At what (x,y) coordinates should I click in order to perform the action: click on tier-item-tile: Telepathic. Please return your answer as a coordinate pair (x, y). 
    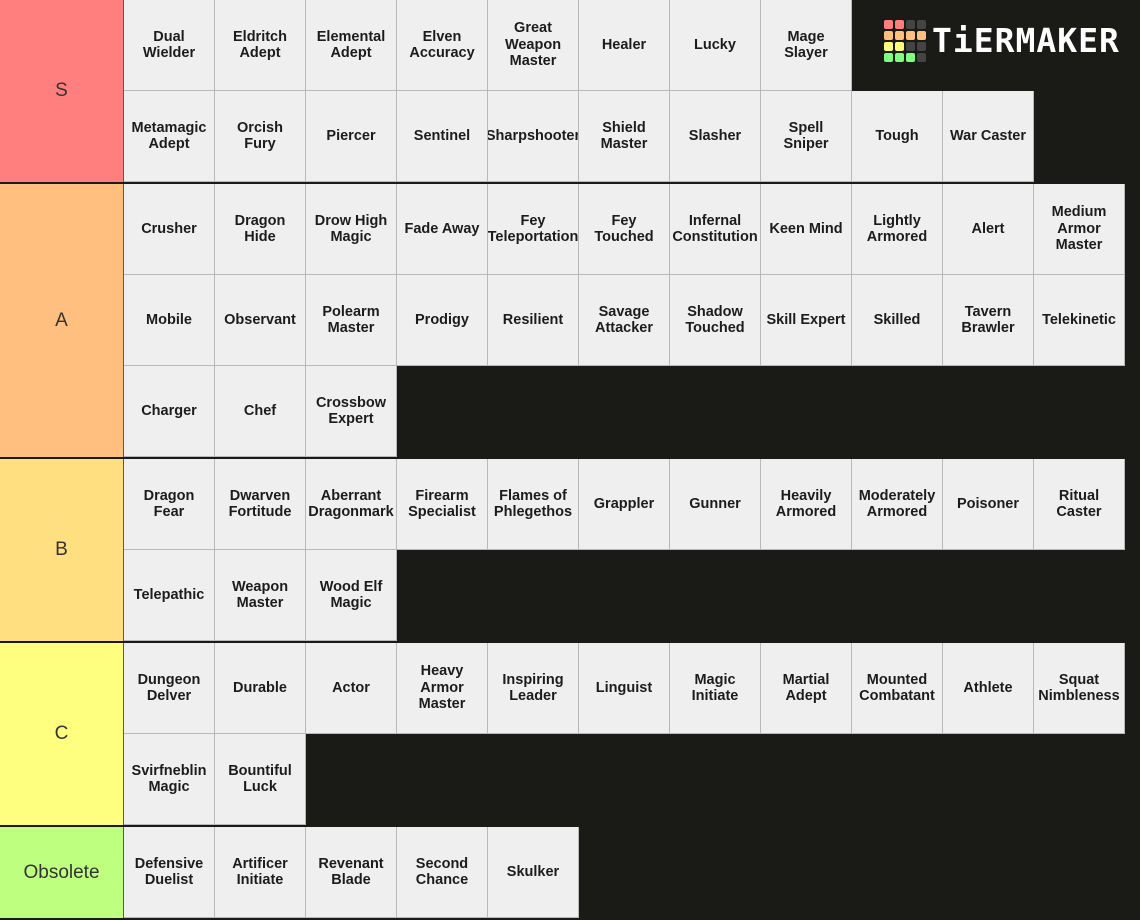
    Looking at the image, I should click on (169, 595).